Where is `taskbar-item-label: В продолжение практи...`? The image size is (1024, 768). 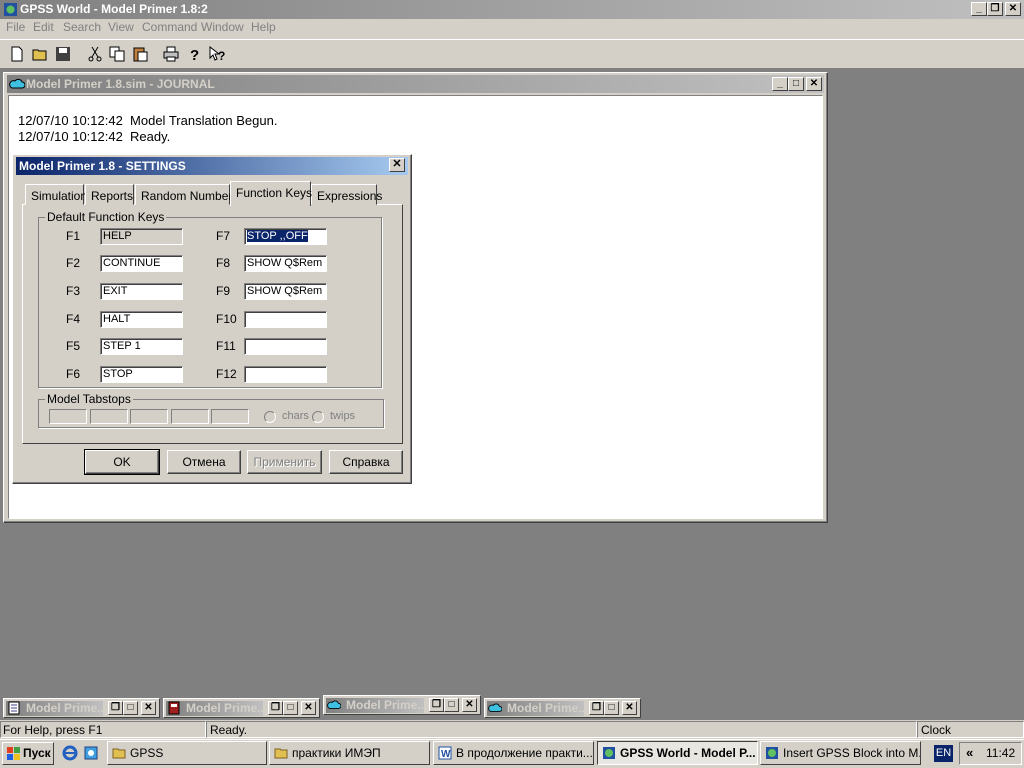
taskbar-item-label: В продолжение практи... is located at coordinates (524, 753).